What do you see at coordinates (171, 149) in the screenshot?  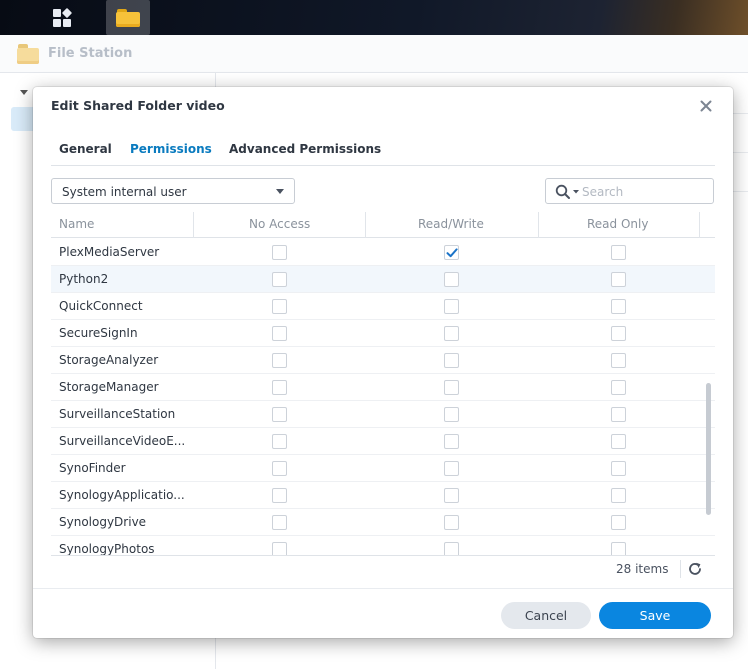 I see `tab-permissions: Permissions` at bounding box center [171, 149].